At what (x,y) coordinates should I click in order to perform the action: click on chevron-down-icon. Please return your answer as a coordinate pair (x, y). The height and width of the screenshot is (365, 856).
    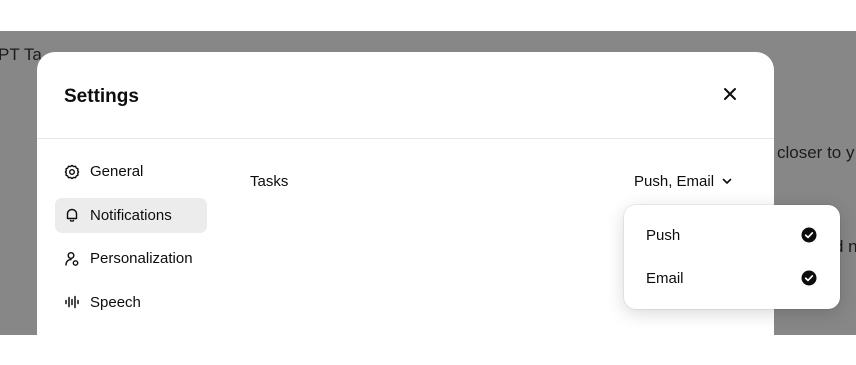
    Looking at the image, I should click on (727, 181).